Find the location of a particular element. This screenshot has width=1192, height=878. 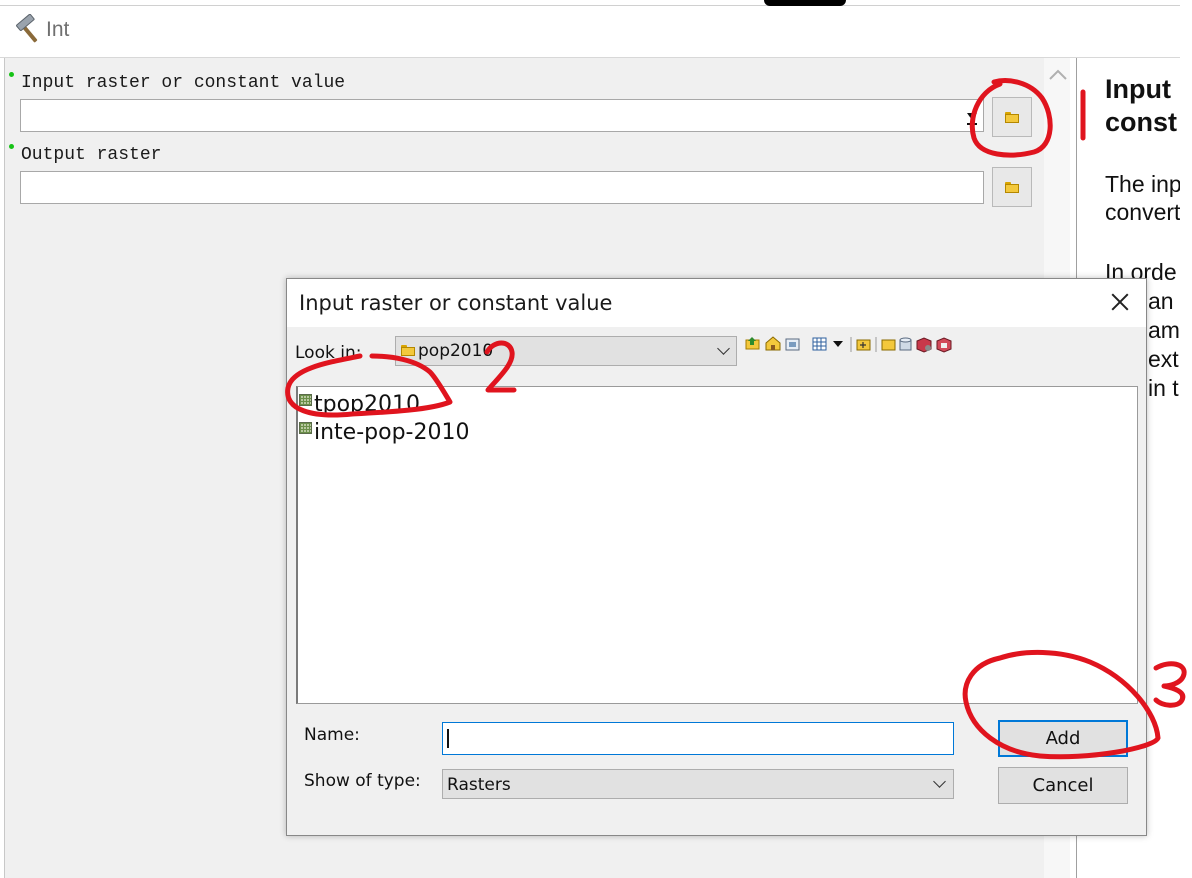

input-raster-combo is located at coordinates (502, 115).